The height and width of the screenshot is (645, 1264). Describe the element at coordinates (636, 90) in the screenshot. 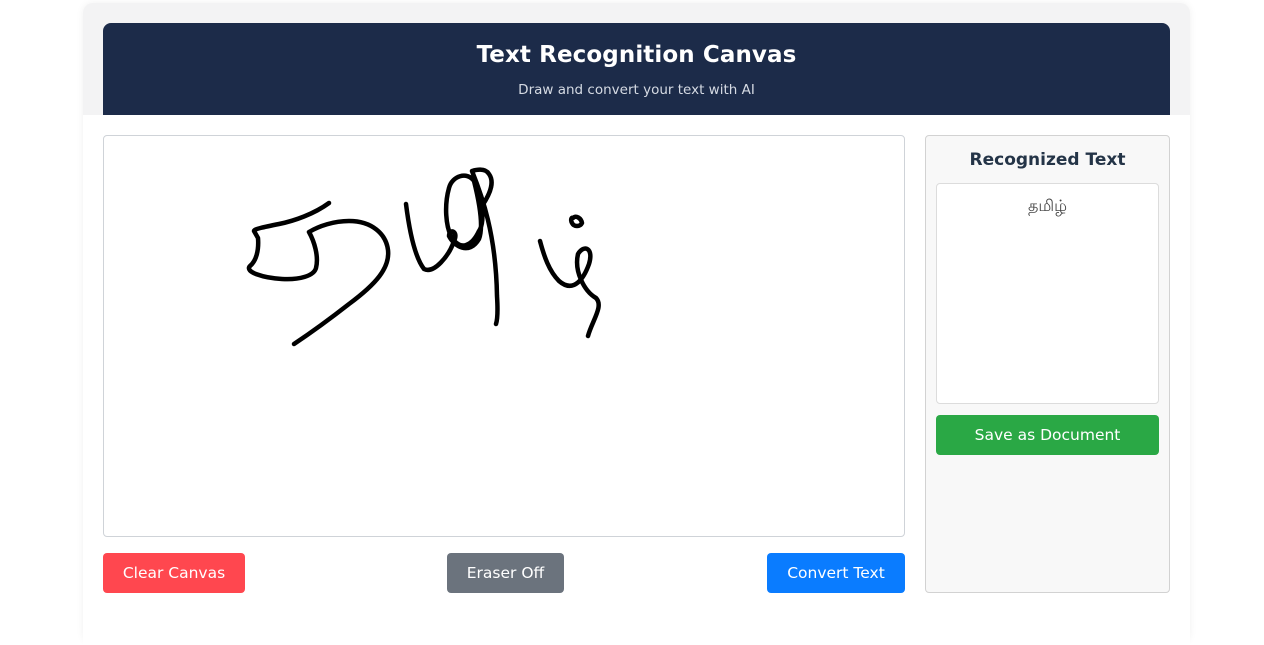

I see `page-subtitle: Draw and convert your text with AI` at that location.